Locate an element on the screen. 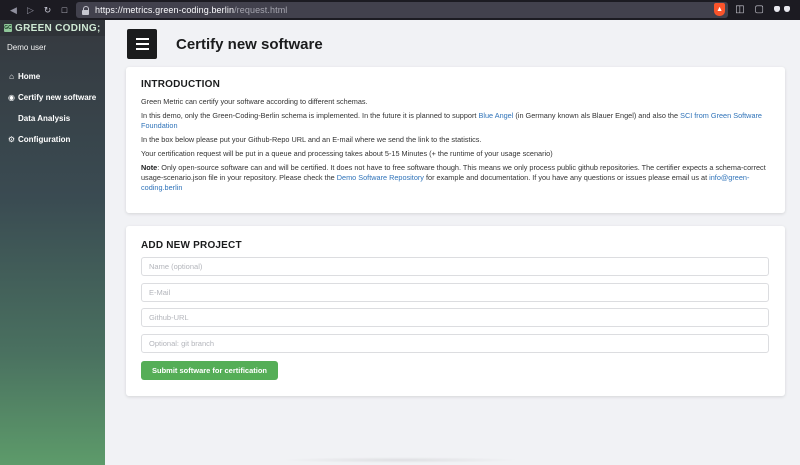  browser-right-icons: ▲ ◫ ▢ is located at coordinates (752, 9).